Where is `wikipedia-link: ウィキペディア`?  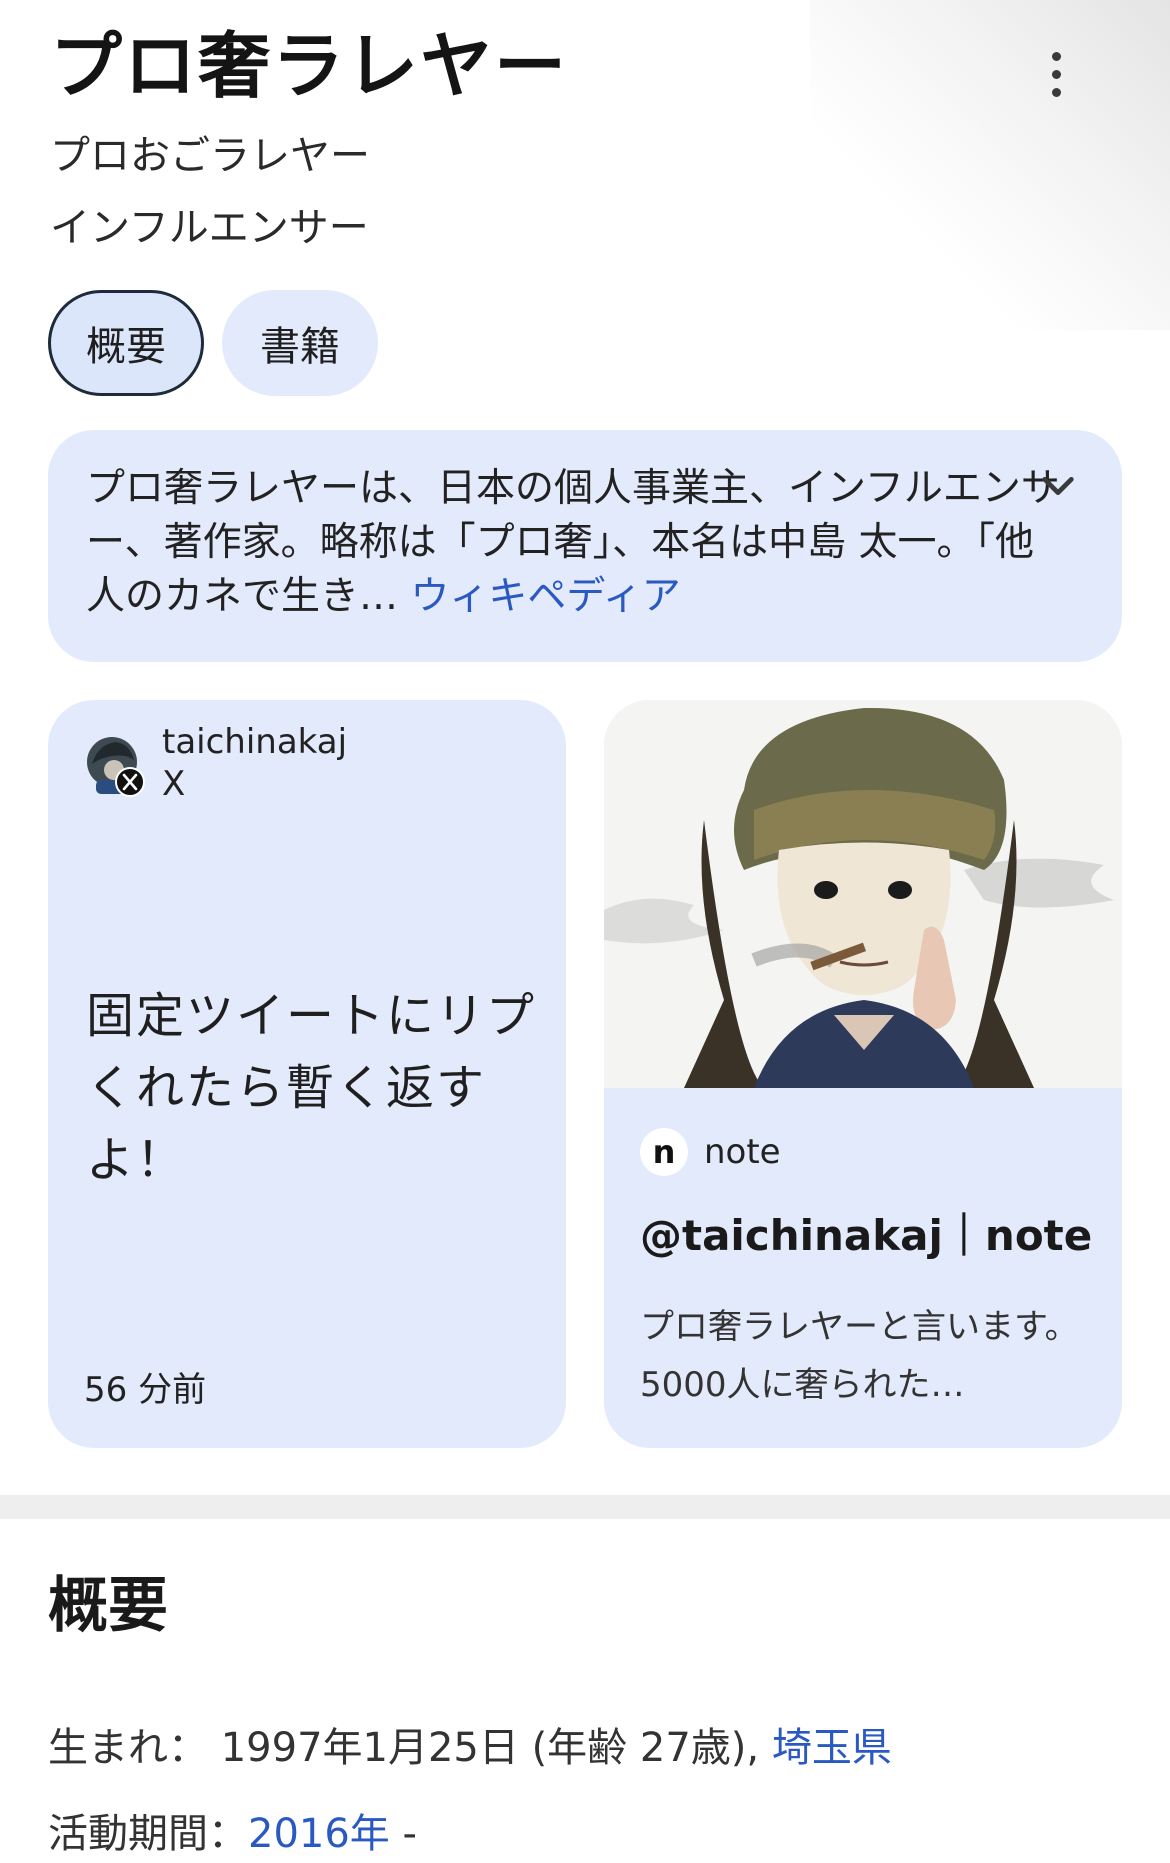 wikipedia-link: ウィキペディア is located at coordinates (545, 596).